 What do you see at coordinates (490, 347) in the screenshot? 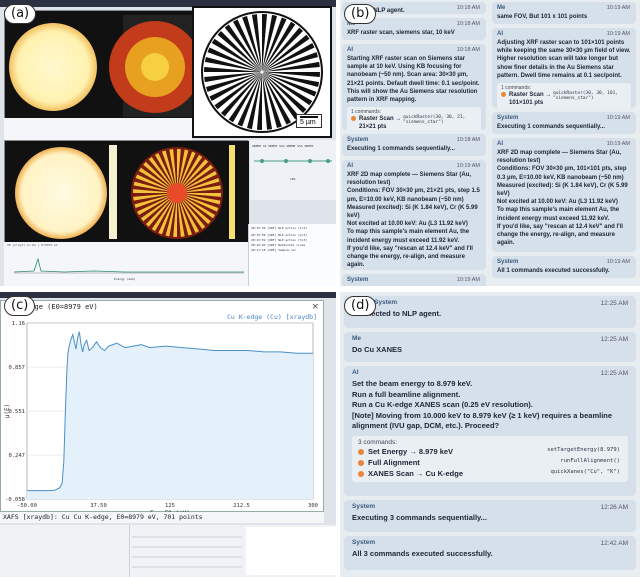
I see `chat-message: Me 12:25 AM Do Cu XANES` at bounding box center [490, 347].